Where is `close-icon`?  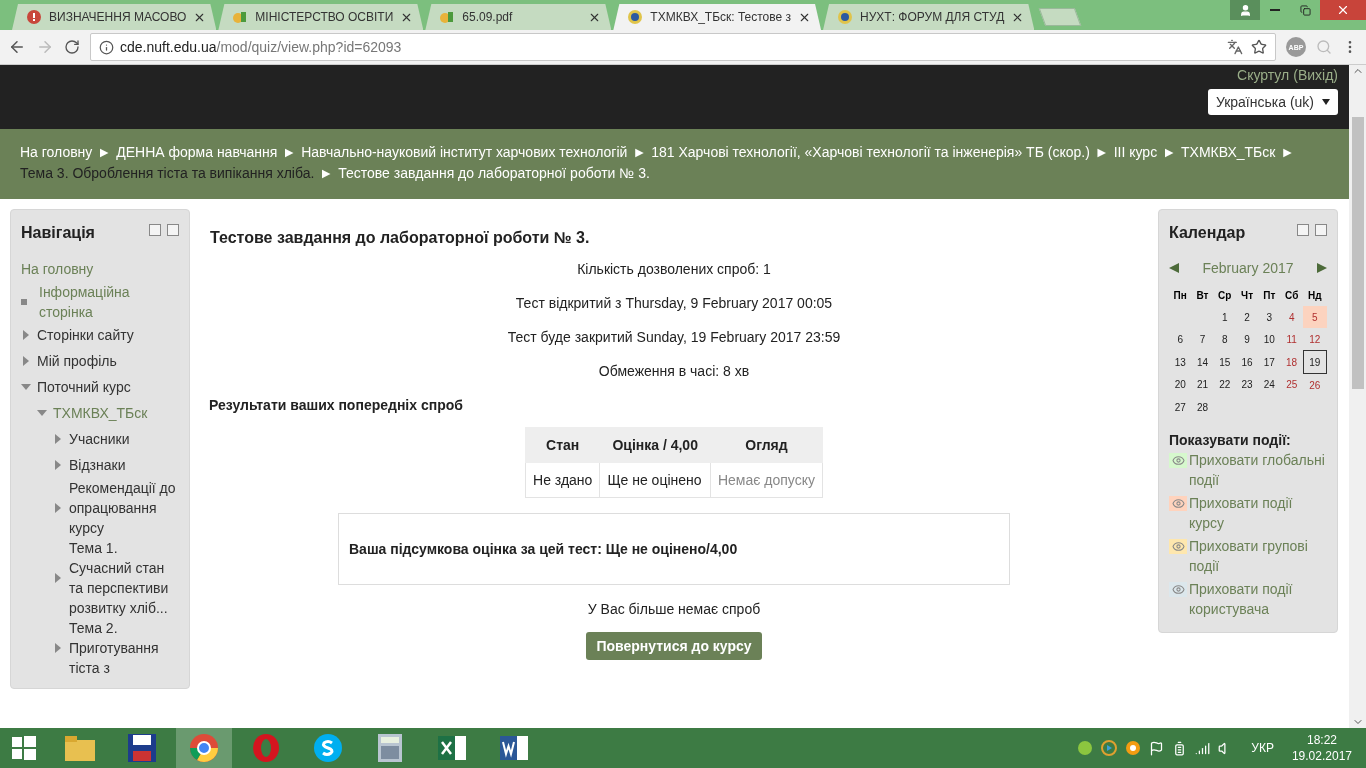
close-icon is located at coordinates (1343, 10).